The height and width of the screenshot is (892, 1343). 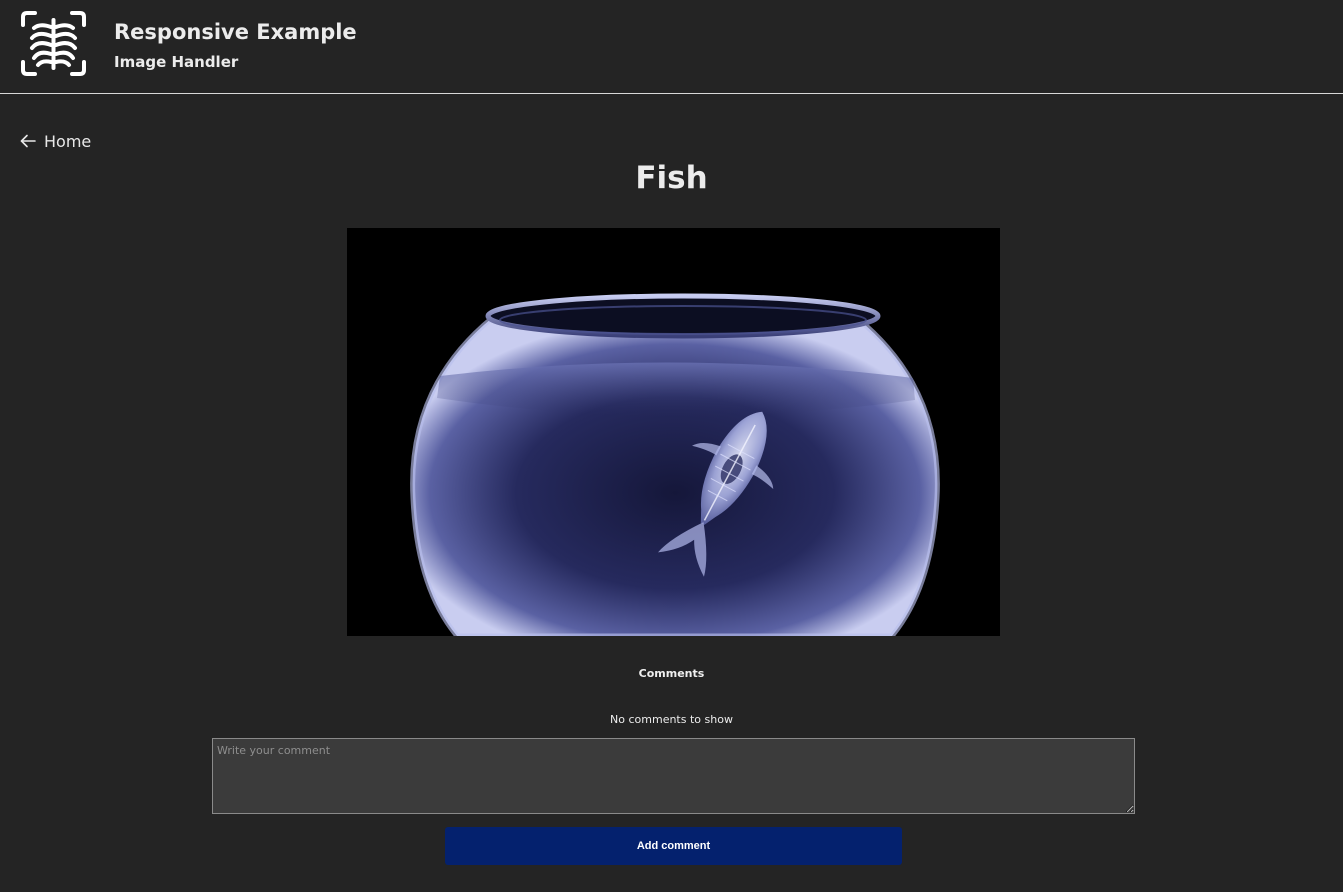 I want to click on add-comment-button: Add comment, so click(x=673, y=846).